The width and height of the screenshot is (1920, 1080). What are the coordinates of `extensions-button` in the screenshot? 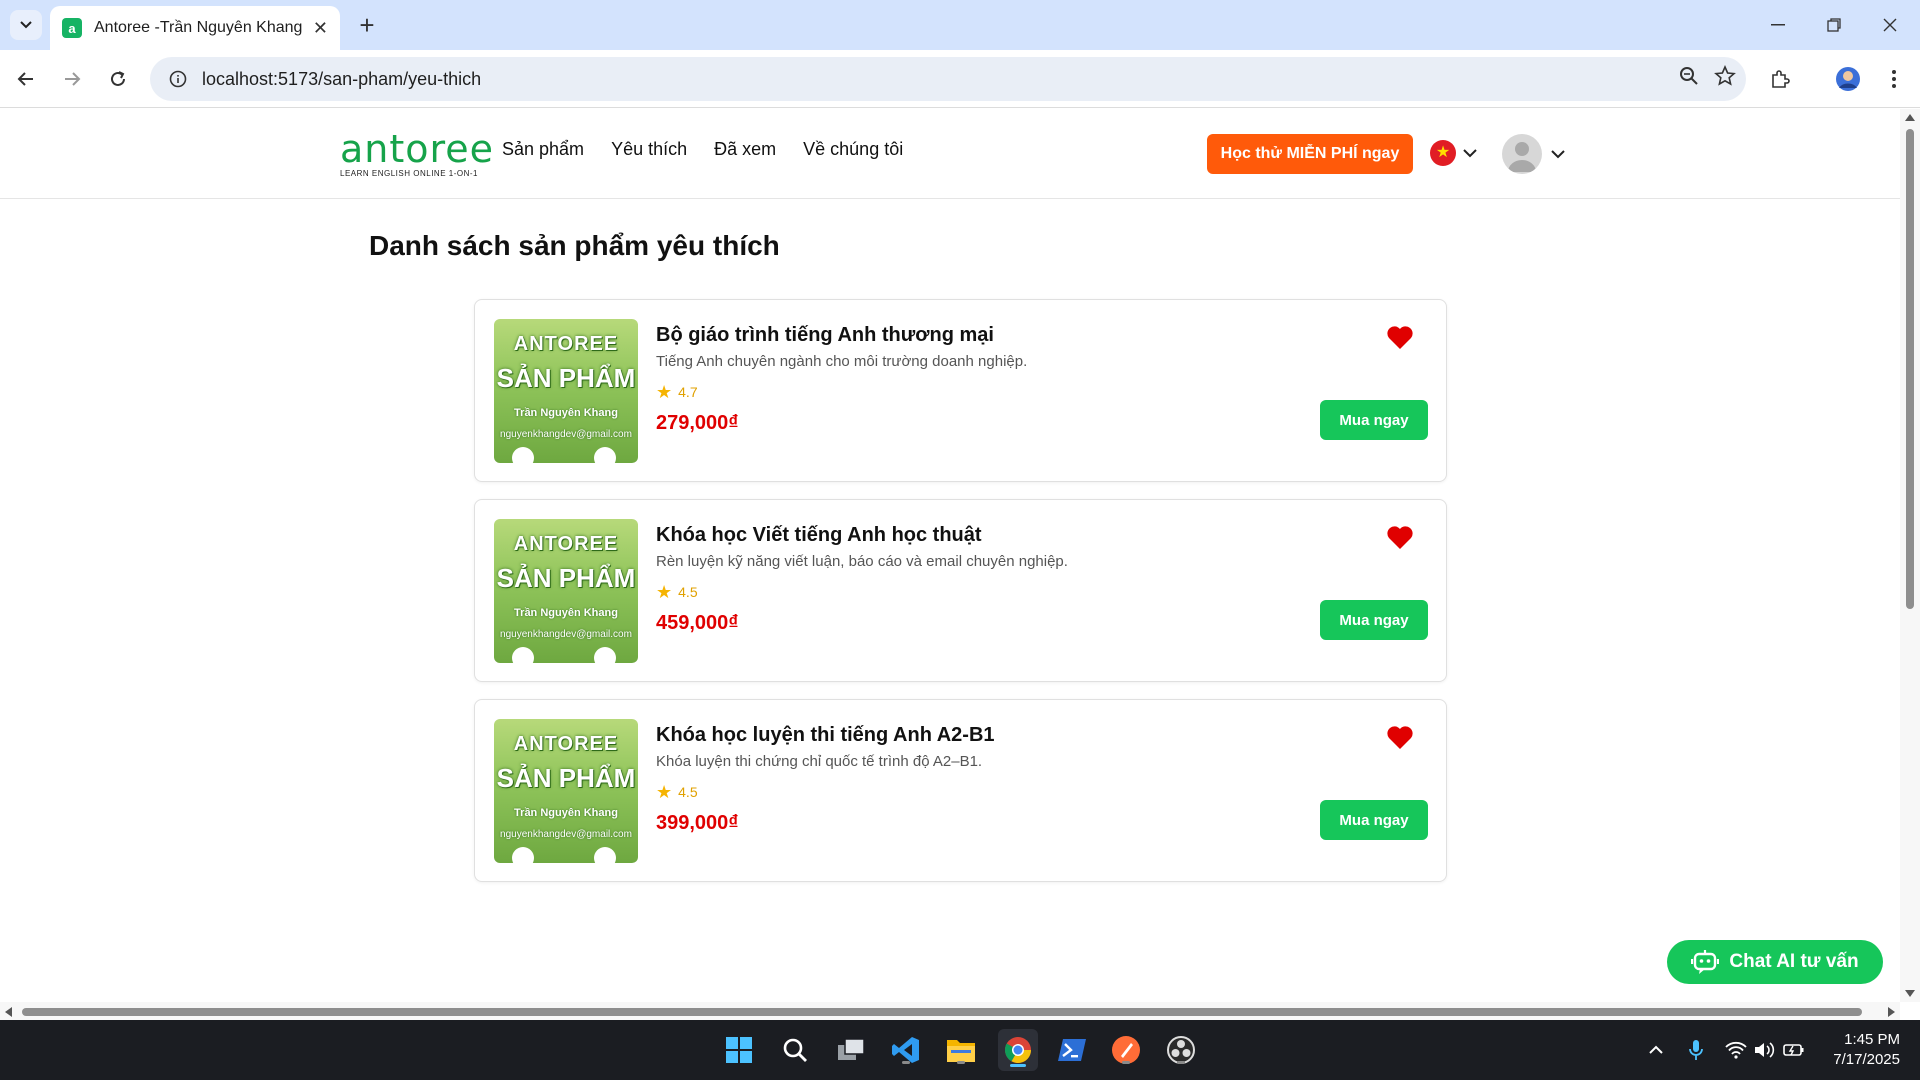 It's located at (1780, 79).